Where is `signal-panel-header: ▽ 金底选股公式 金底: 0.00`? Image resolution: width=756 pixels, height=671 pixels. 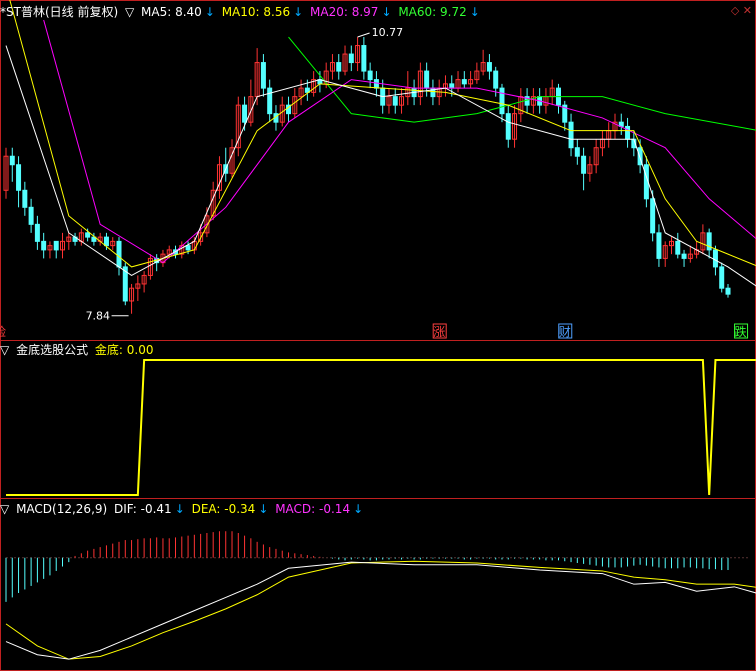
signal-panel-header: ▽ 金底选股公式 金底: 0.00 is located at coordinates (78, 350).